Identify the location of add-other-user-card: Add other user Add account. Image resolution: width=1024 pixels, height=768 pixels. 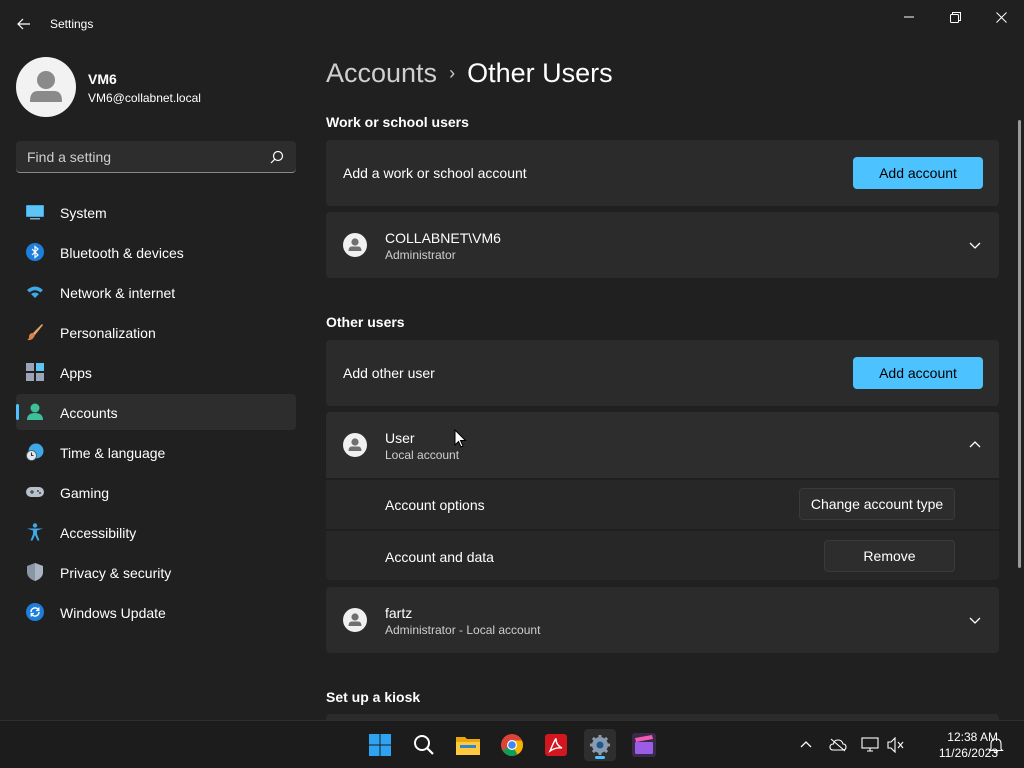
(662, 373).